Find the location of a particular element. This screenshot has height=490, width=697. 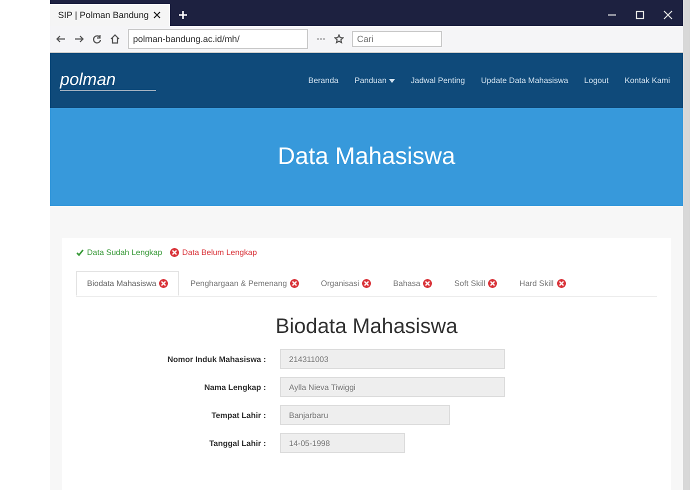

nav-link: Panduan is located at coordinates (374, 80).